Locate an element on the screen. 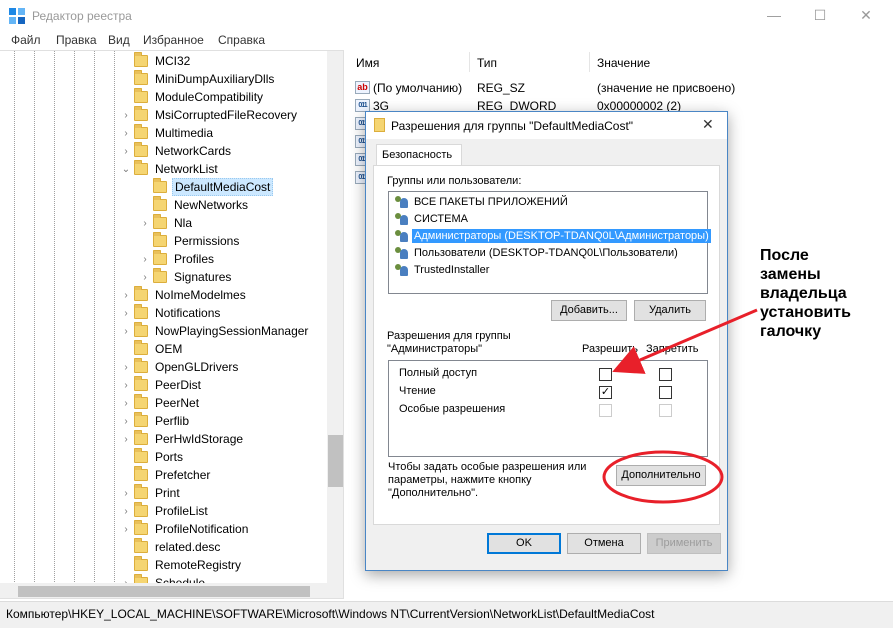 Image resolution: width=893 pixels, height=628 pixels. annotation-circle is located at coordinates (663, 477).